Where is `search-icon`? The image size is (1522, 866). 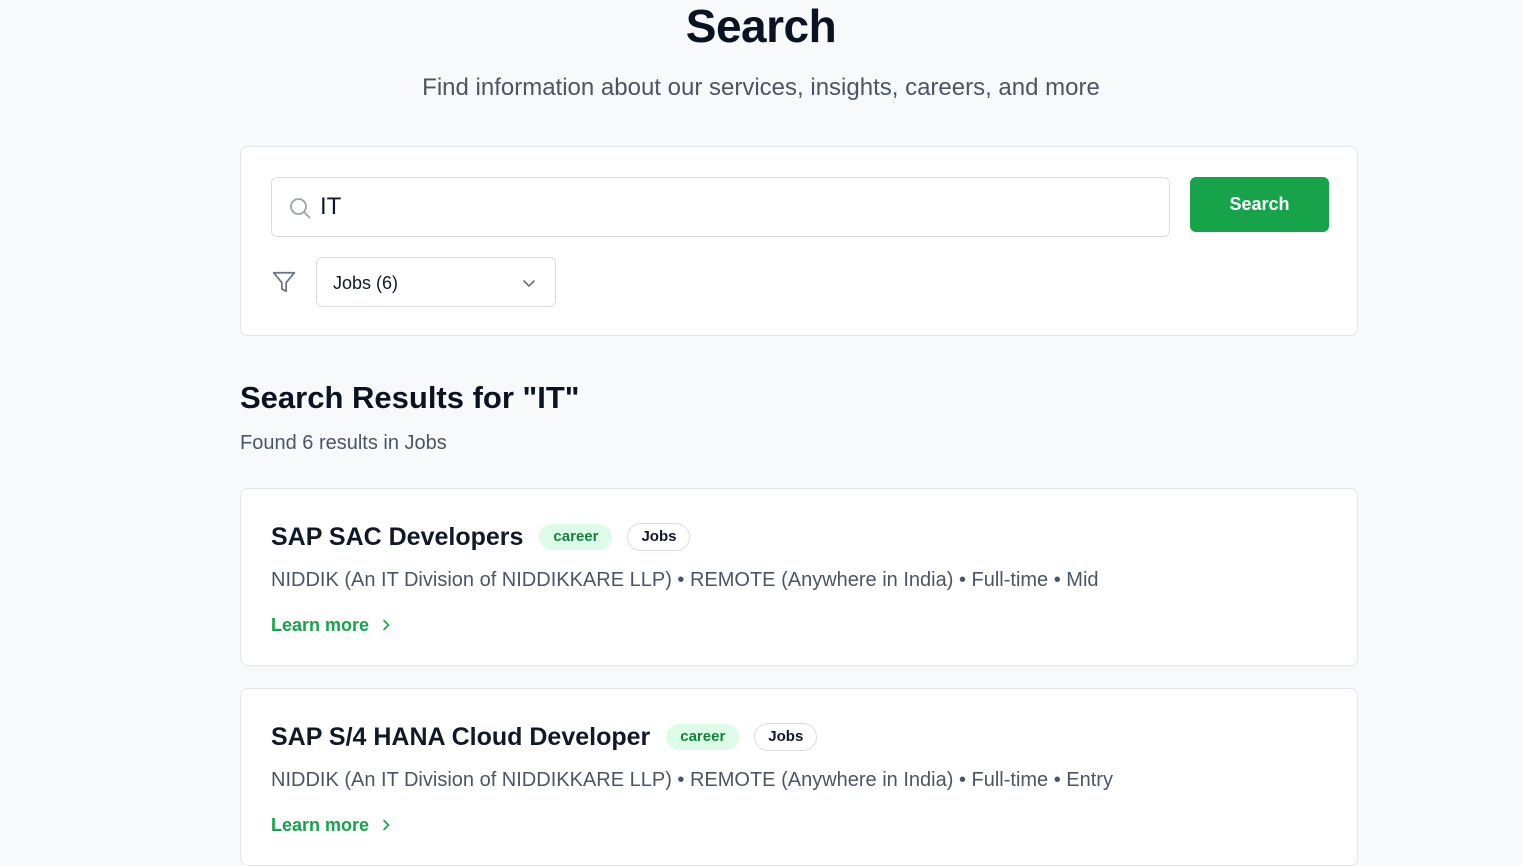 search-icon is located at coordinates (300, 208).